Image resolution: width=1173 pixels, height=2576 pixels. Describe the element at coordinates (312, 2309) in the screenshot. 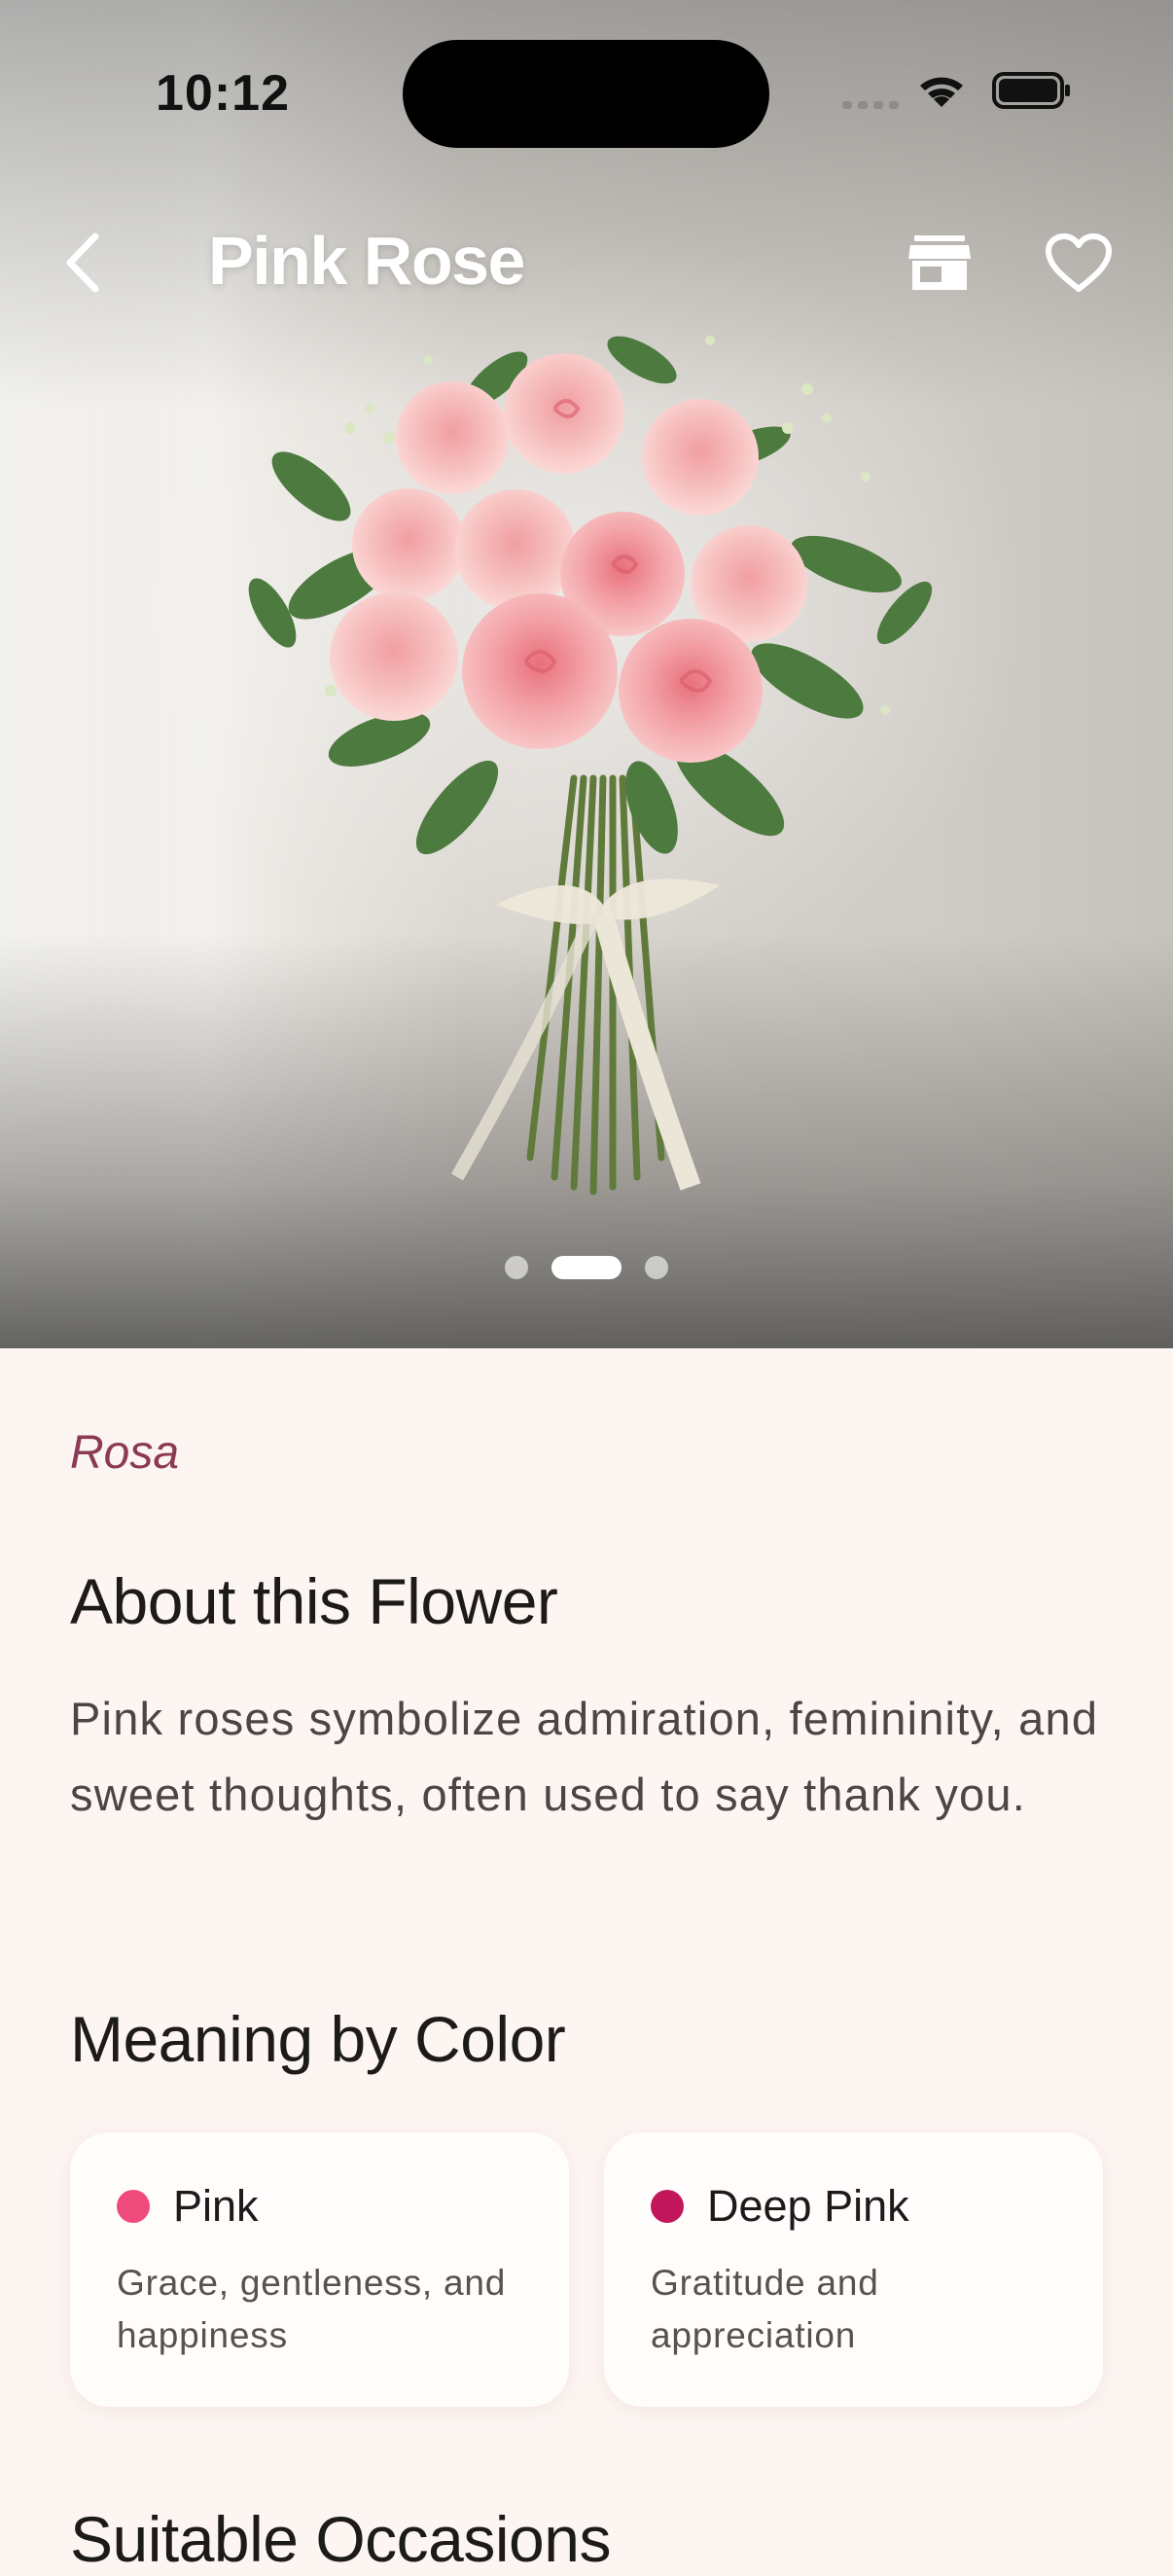

I see `color-meaning-text: Grace, gentleness, and happiness` at that location.